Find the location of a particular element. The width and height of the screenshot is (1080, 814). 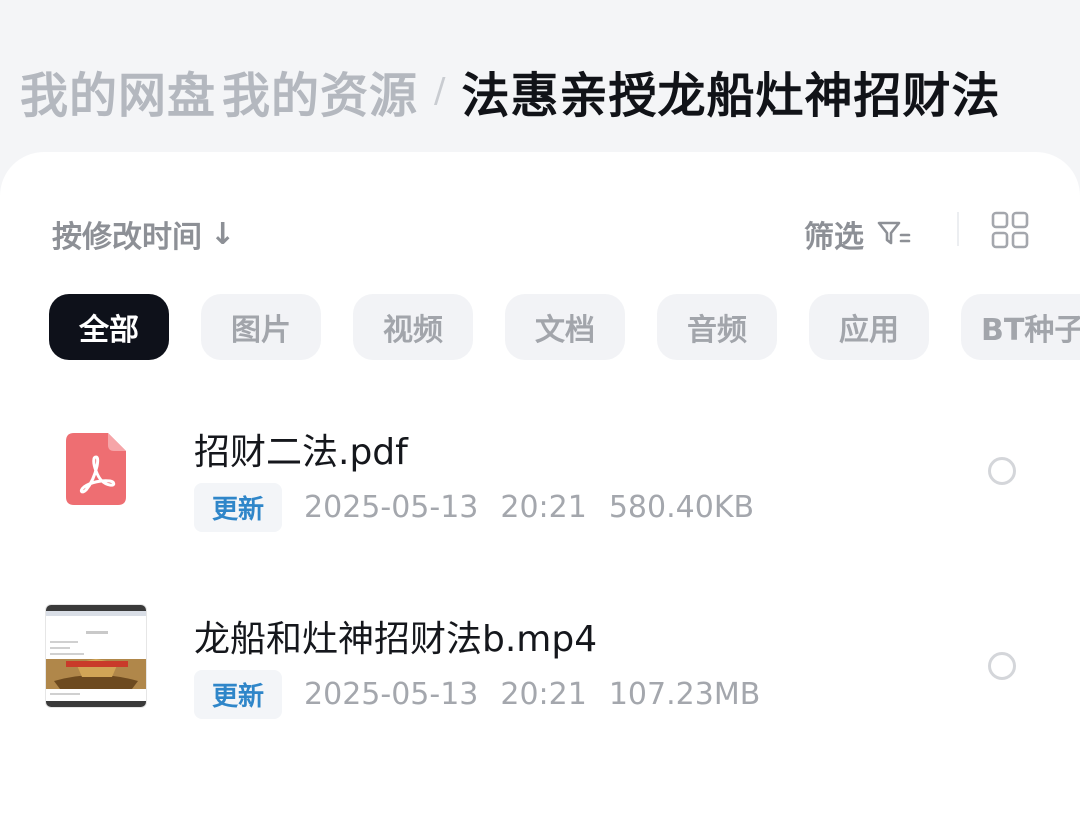

file-name: 龙船和灶神招财法b.mp4 is located at coordinates (396, 639).